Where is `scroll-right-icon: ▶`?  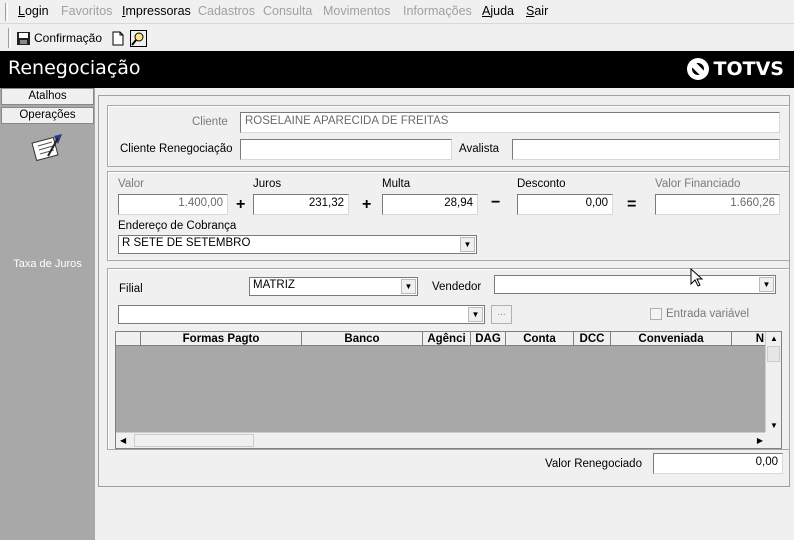 scroll-right-icon: ▶ is located at coordinates (760, 440).